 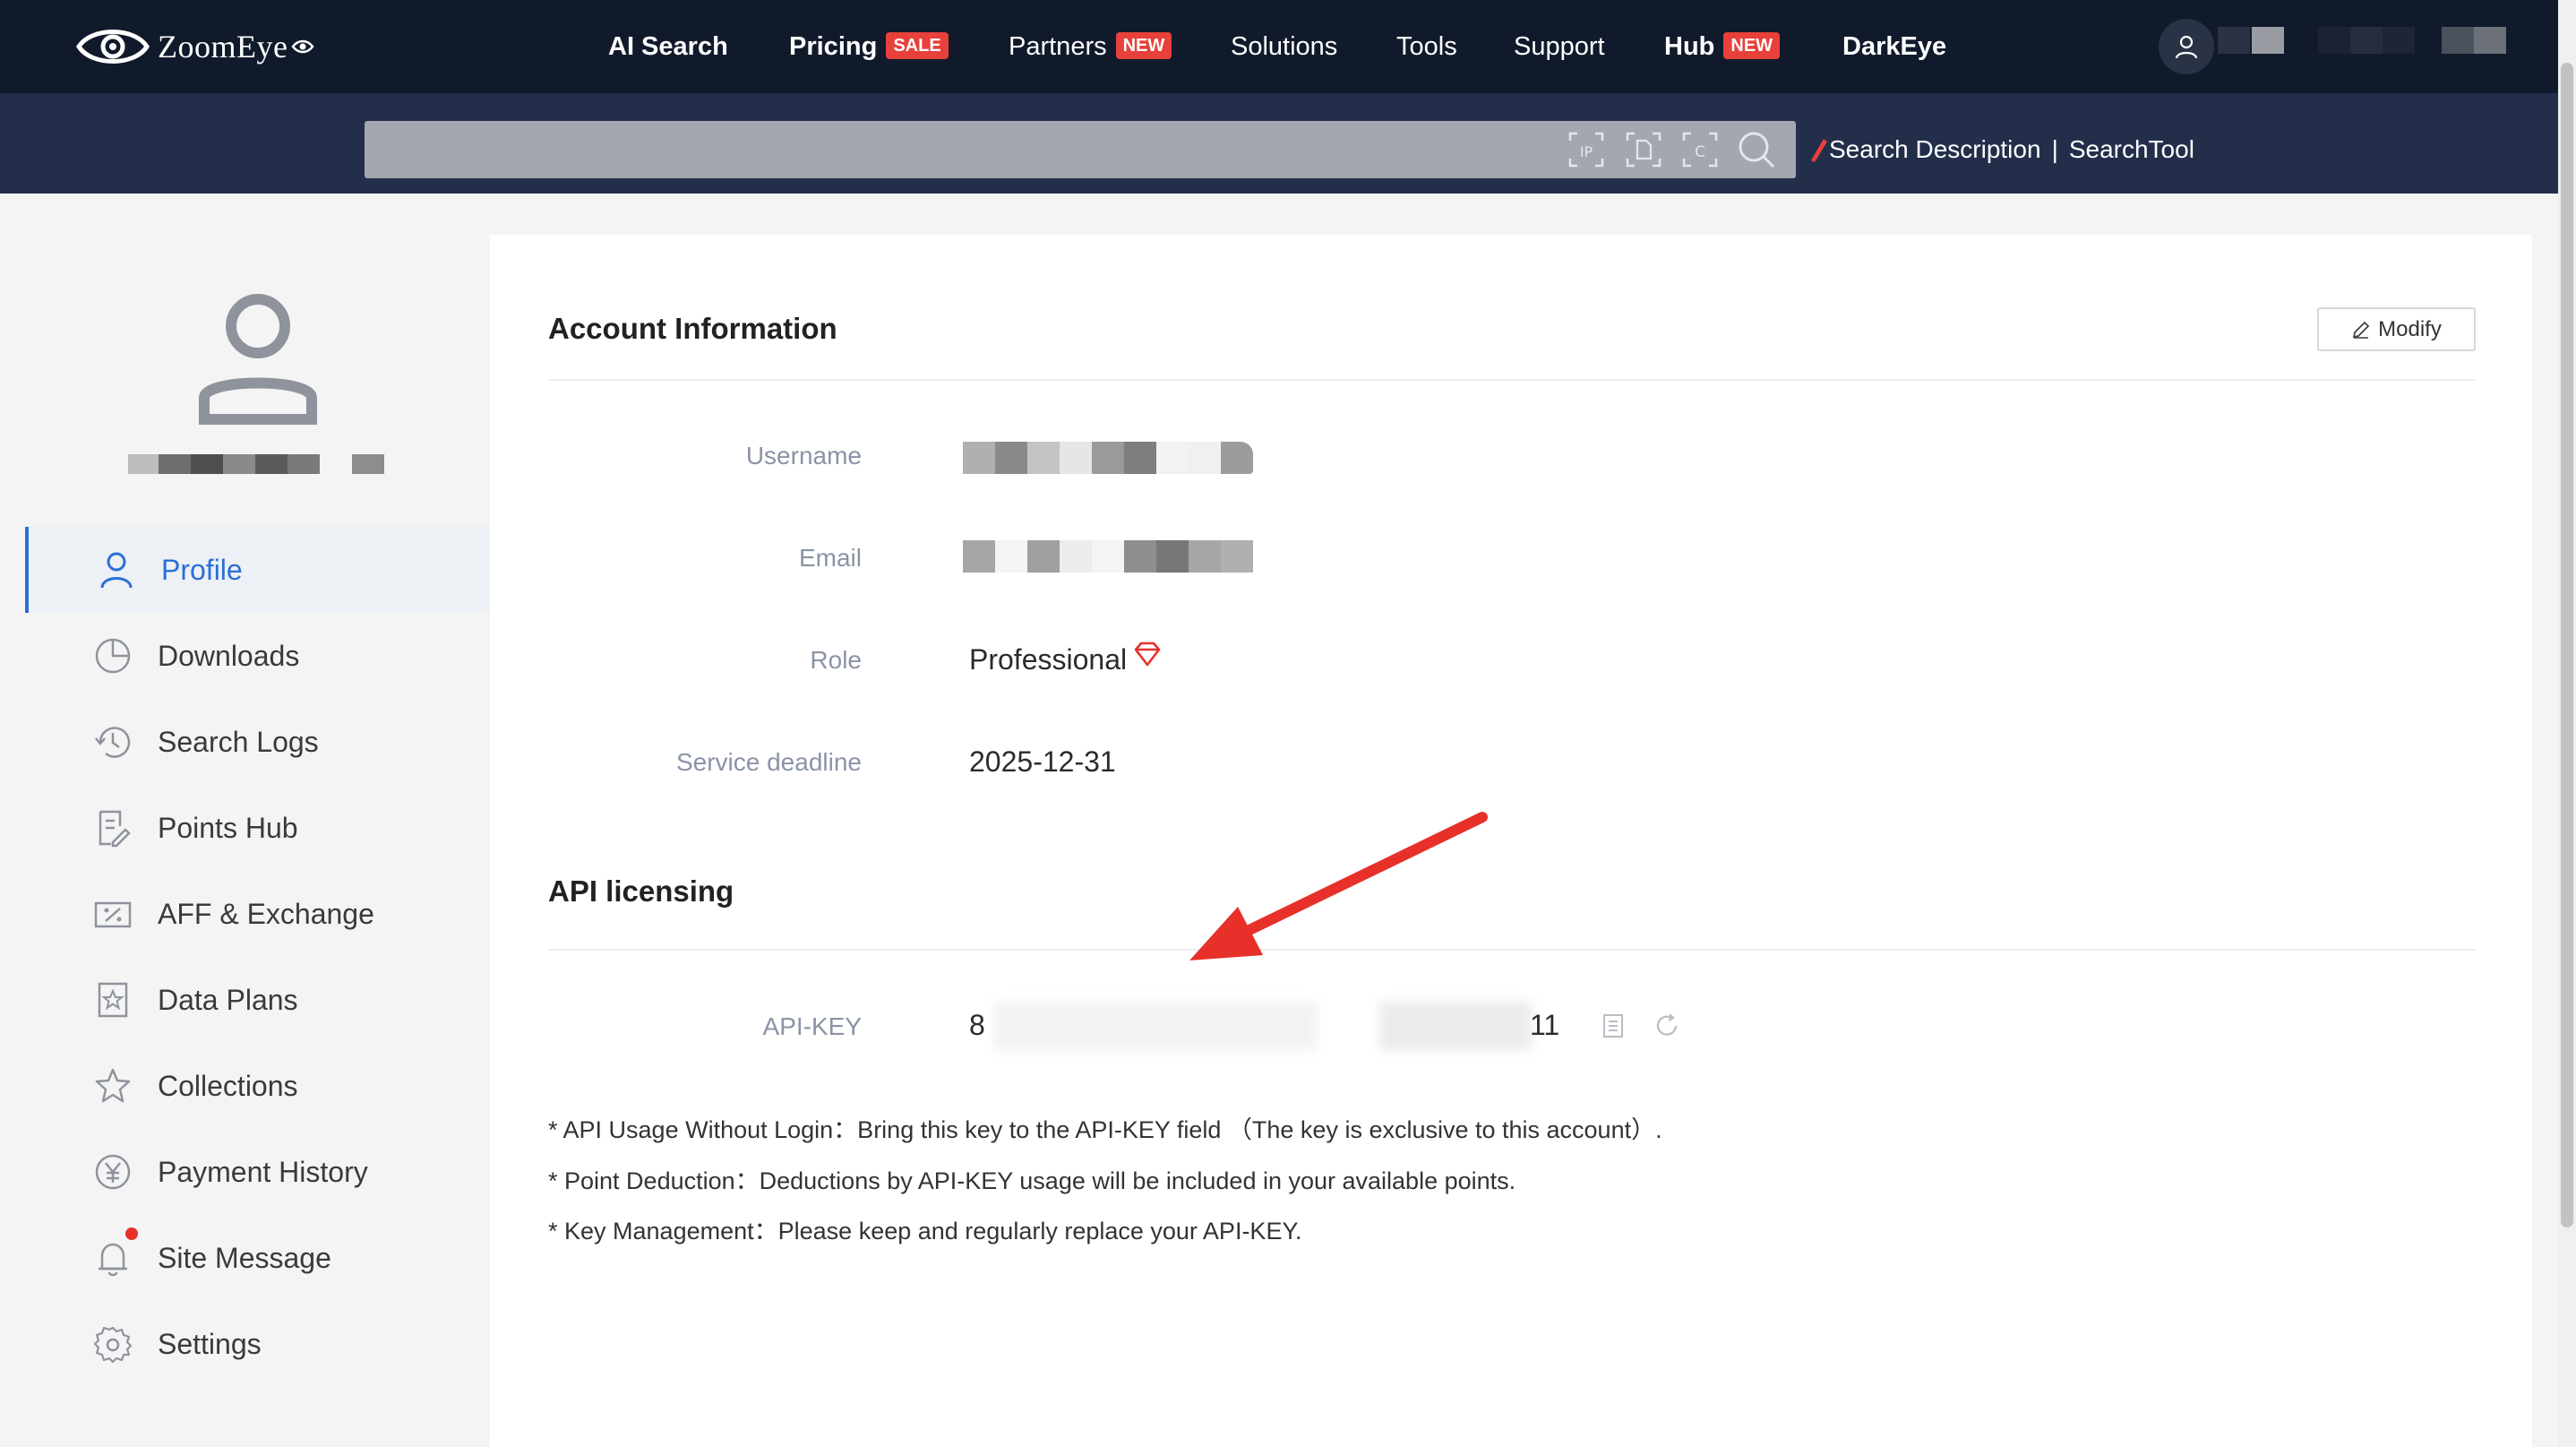 What do you see at coordinates (1722, 47) in the screenshot?
I see `nav-hub: Hub NEW` at bounding box center [1722, 47].